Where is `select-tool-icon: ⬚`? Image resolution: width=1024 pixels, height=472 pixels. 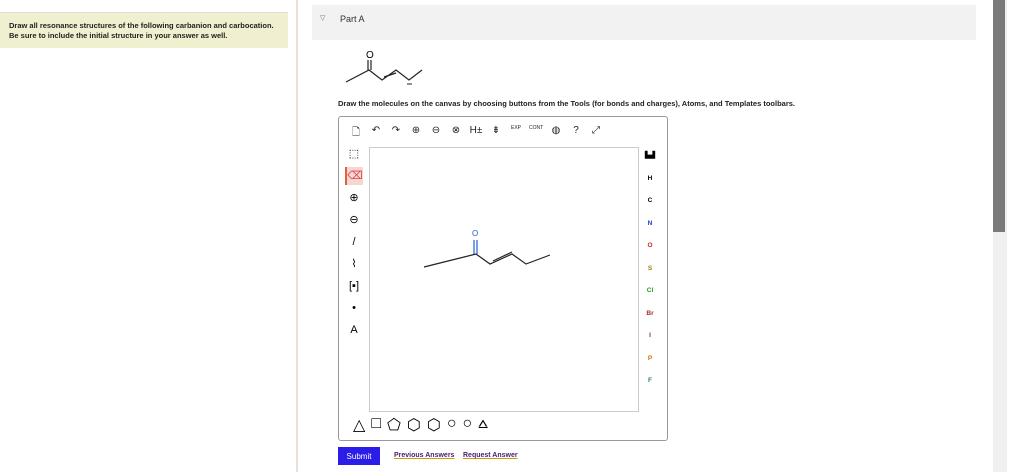
select-tool-icon: ⬚ is located at coordinates (354, 154).